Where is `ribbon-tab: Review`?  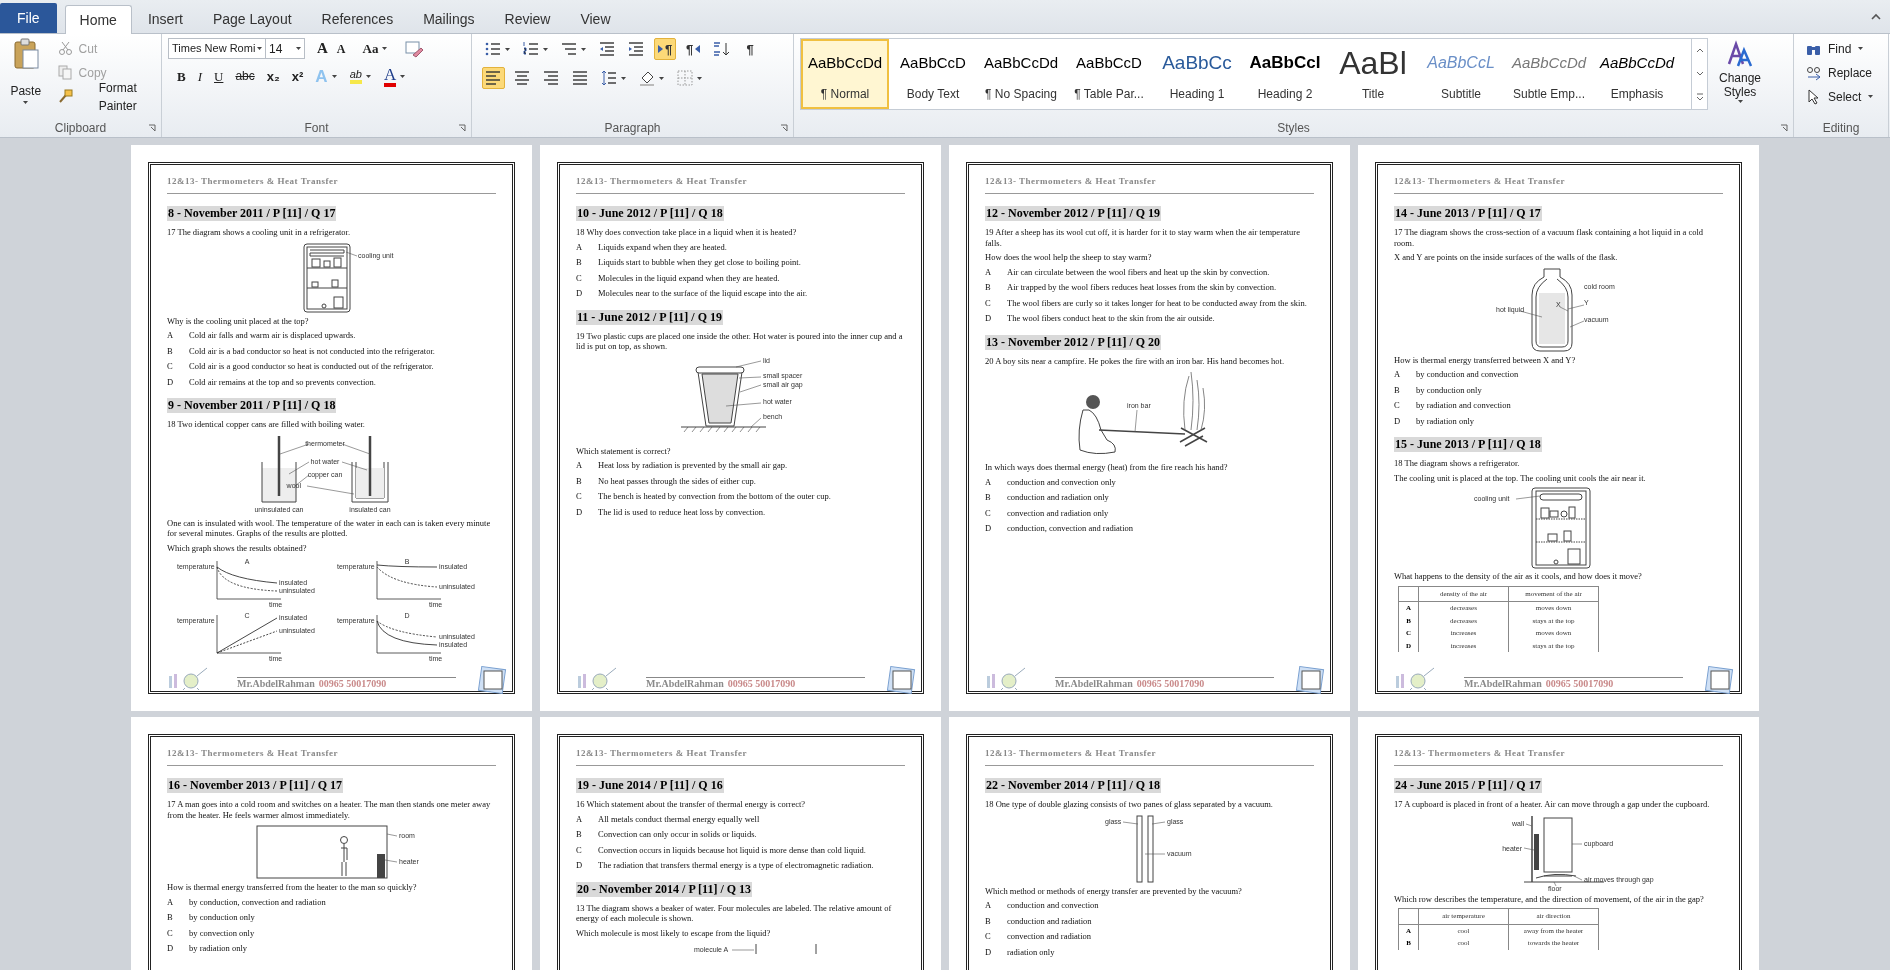 ribbon-tab: Review is located at coordinates (527, 19).